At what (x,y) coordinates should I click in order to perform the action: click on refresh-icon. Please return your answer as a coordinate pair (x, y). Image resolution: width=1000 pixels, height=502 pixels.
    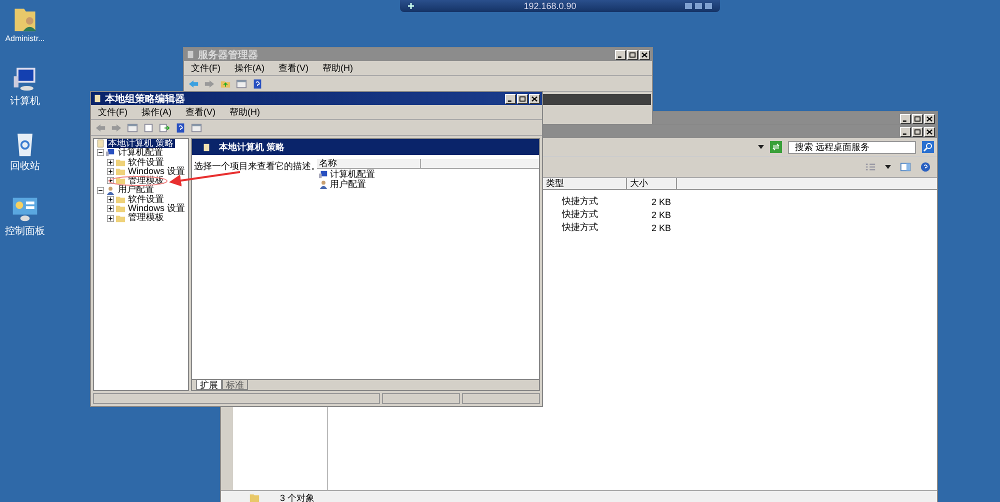
    Looking at the image, I should click on (776, 147).